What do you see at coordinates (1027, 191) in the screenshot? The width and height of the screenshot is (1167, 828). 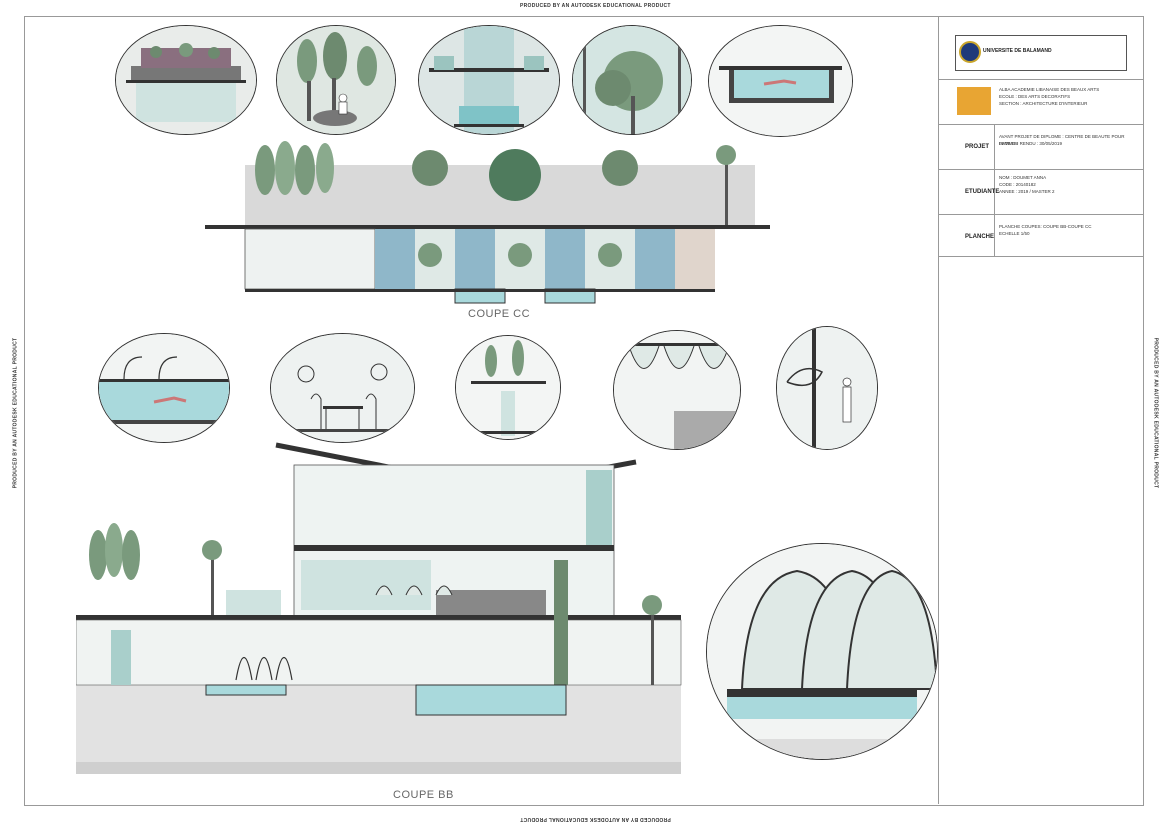 I see `etudiante-line-3: ANNEE : 2019 / MASTER 2` at bounding box center [1027, 191].